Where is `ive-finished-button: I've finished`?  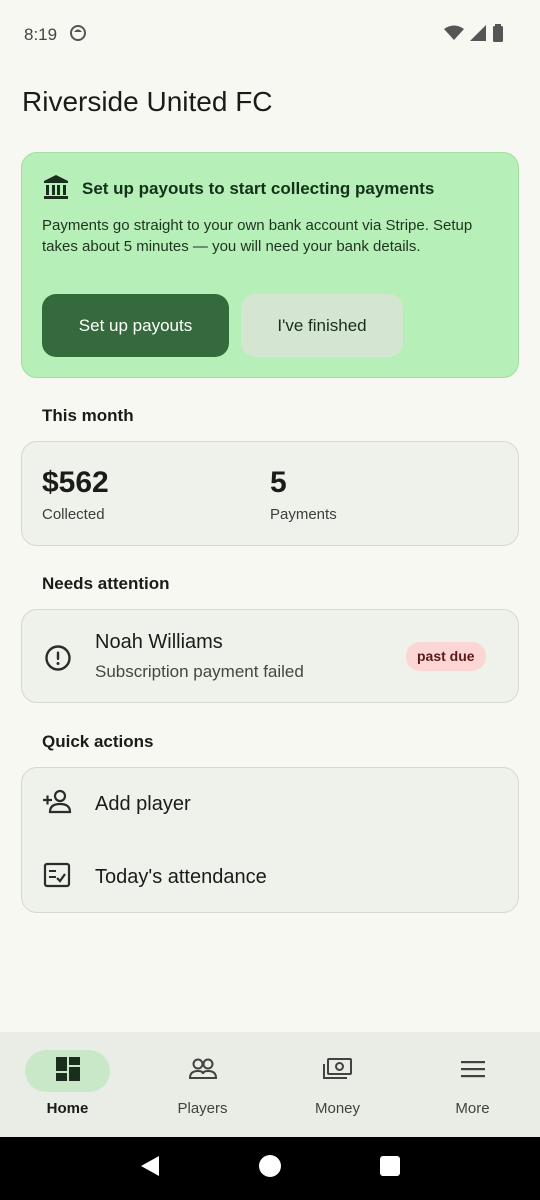 ive-finished-button: I've finished is located at coordinates (322, 325).